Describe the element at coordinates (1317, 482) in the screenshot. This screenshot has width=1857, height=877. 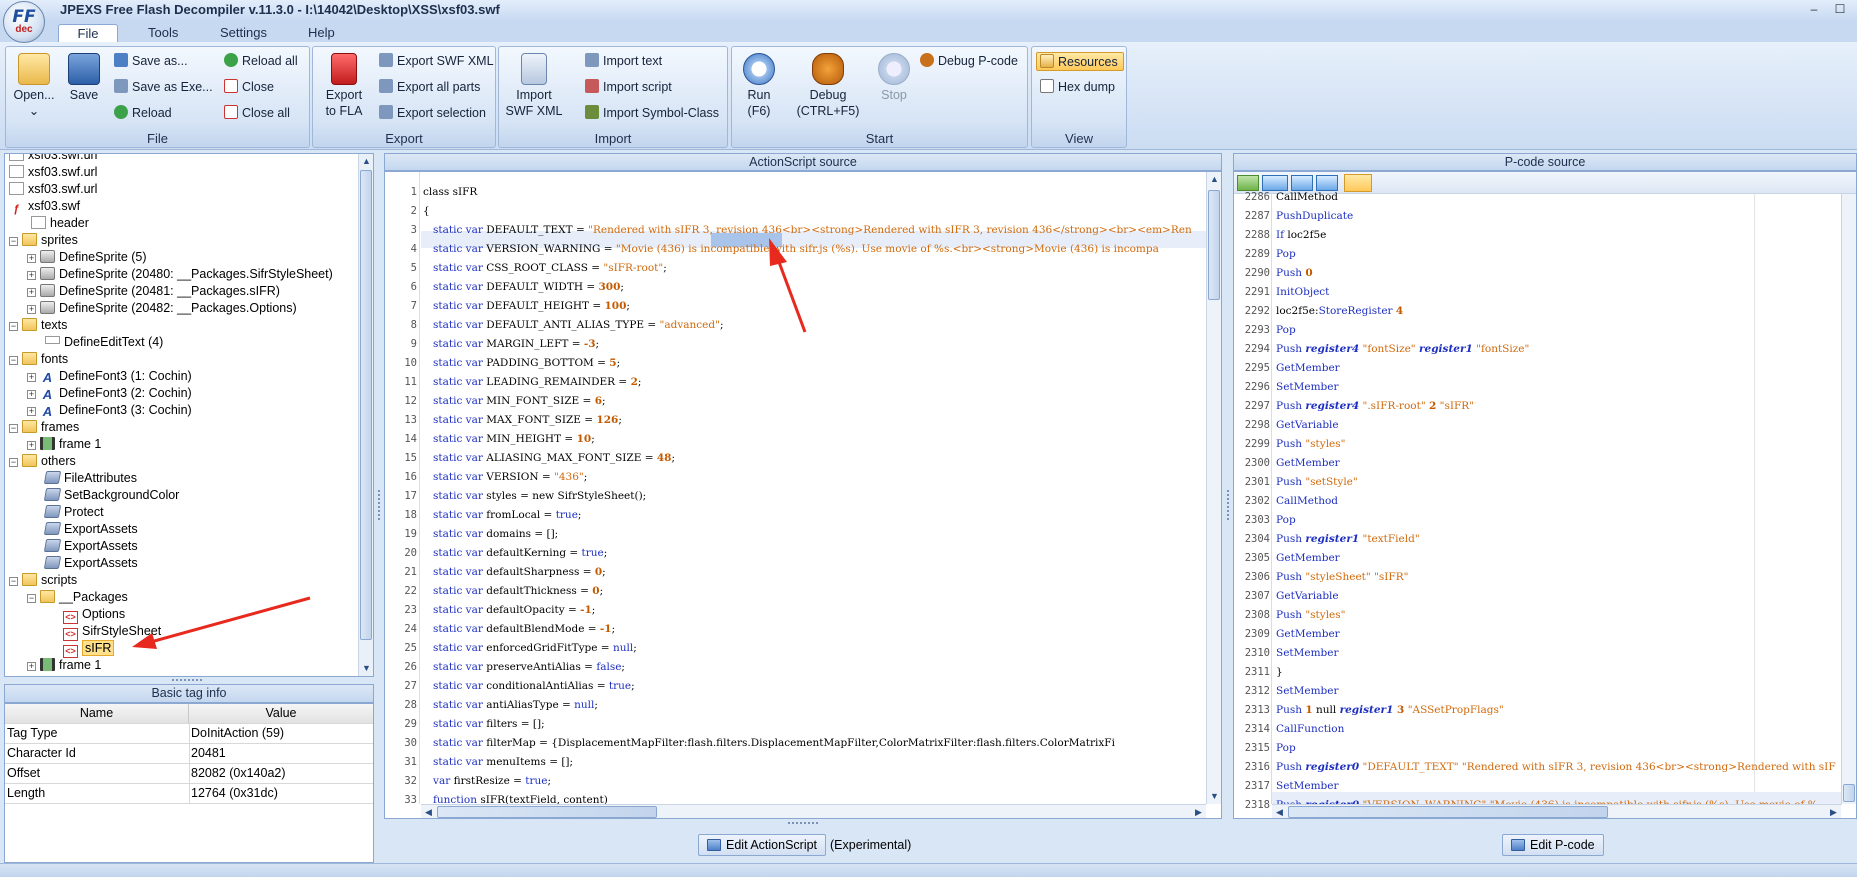
I see `code-line: Push "setStyle"` at that location.